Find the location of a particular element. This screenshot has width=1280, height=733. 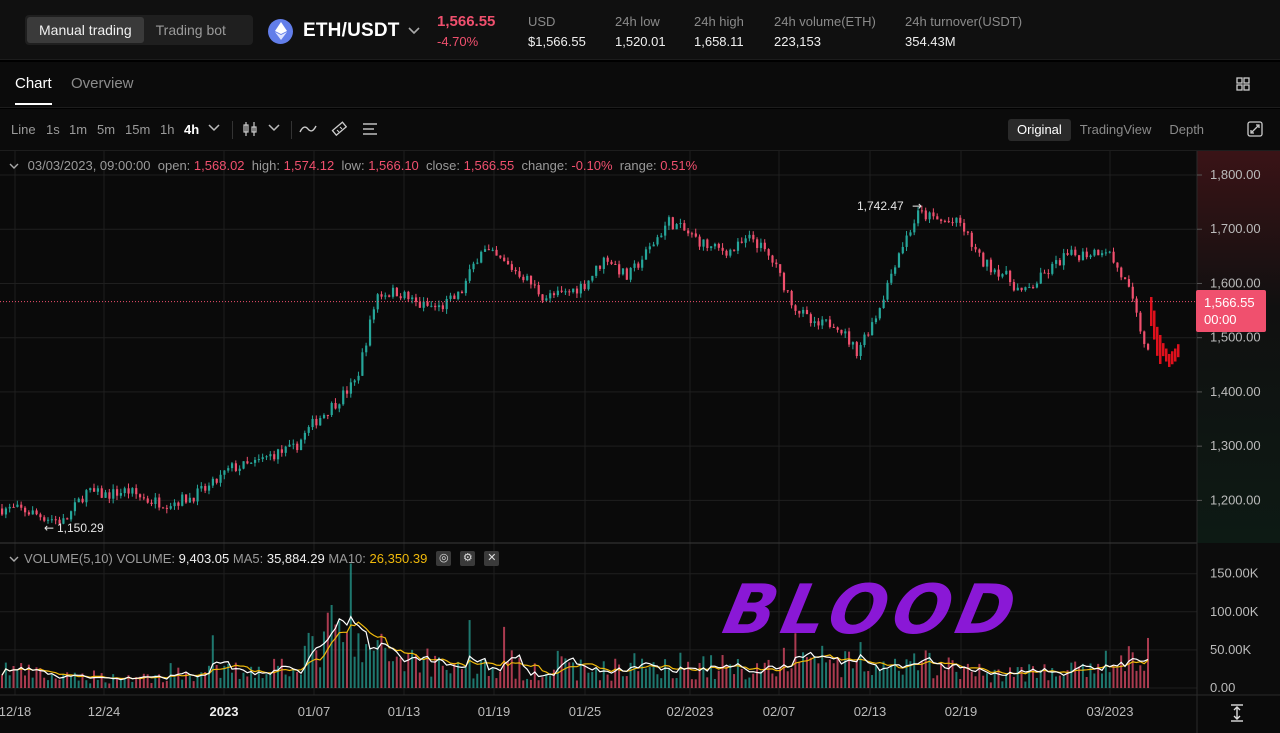

stat-value: $1,566.55 is located at coordinates (557, 41).